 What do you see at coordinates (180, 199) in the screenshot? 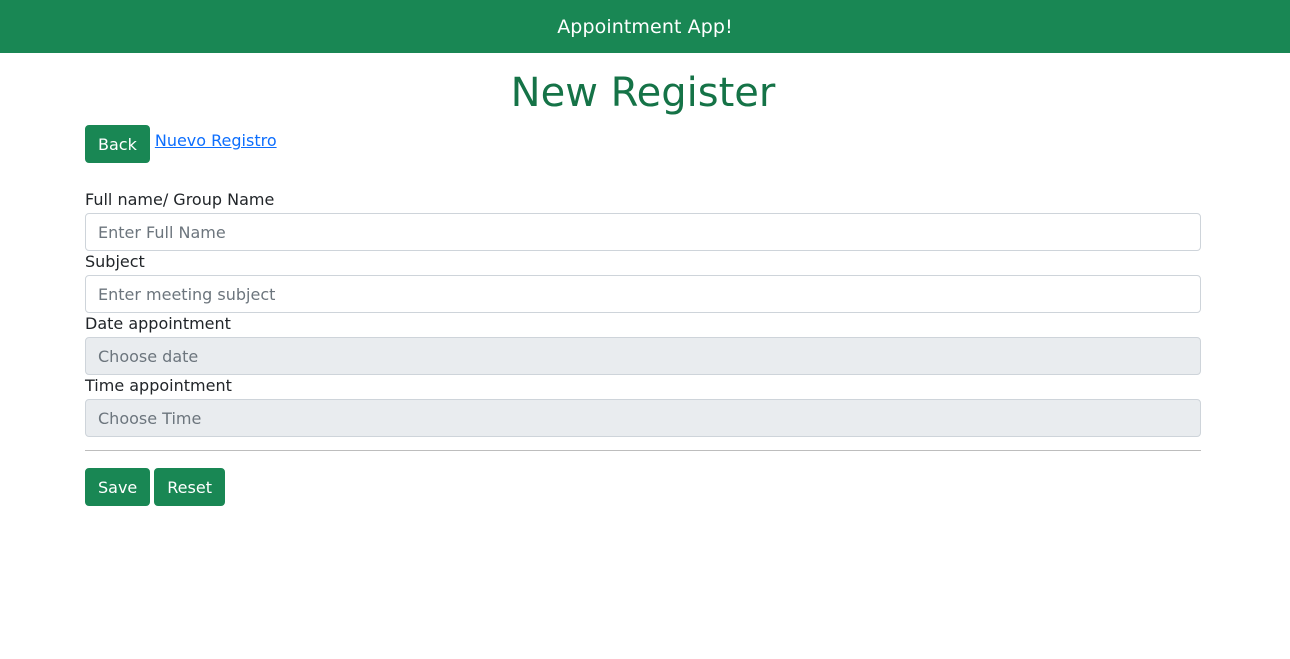
I see `full-name-label: Full name/ Group Name` at bounding box center [180, 199].